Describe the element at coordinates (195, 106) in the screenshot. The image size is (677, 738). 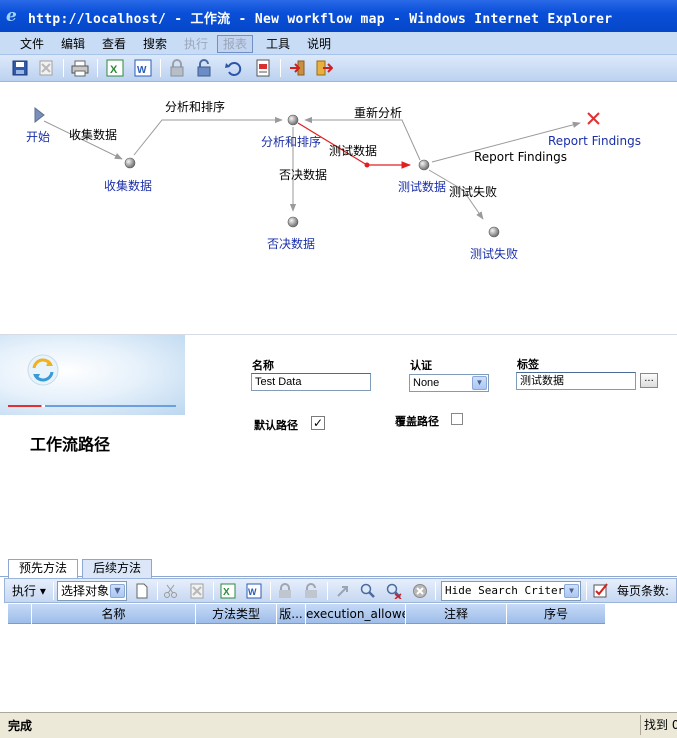
I see `edge-label-collect-analyze: 分析和排序` at that location.